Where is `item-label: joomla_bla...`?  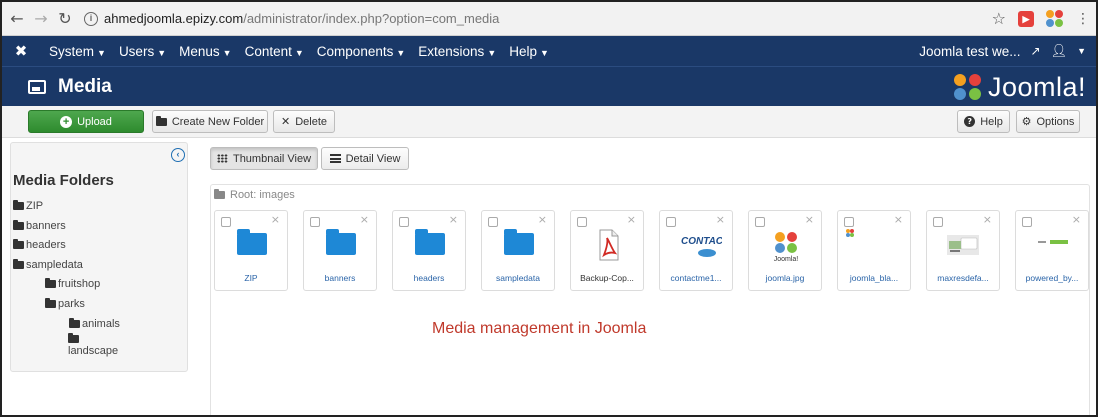 item-label: joomla_bla... is located at coordinates (874, 278).